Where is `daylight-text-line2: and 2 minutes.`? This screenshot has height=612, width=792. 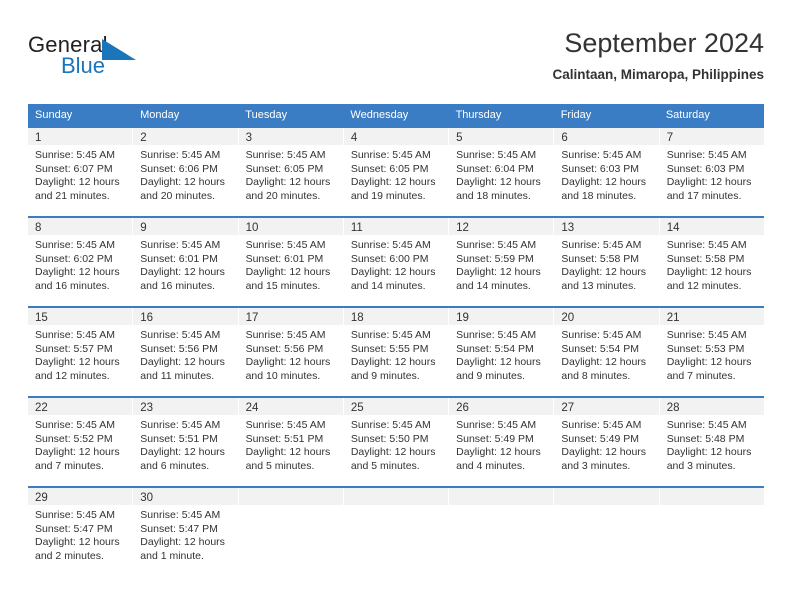 daylight-text-line2: and 2 minutes. is located at coordinates (69, 555).